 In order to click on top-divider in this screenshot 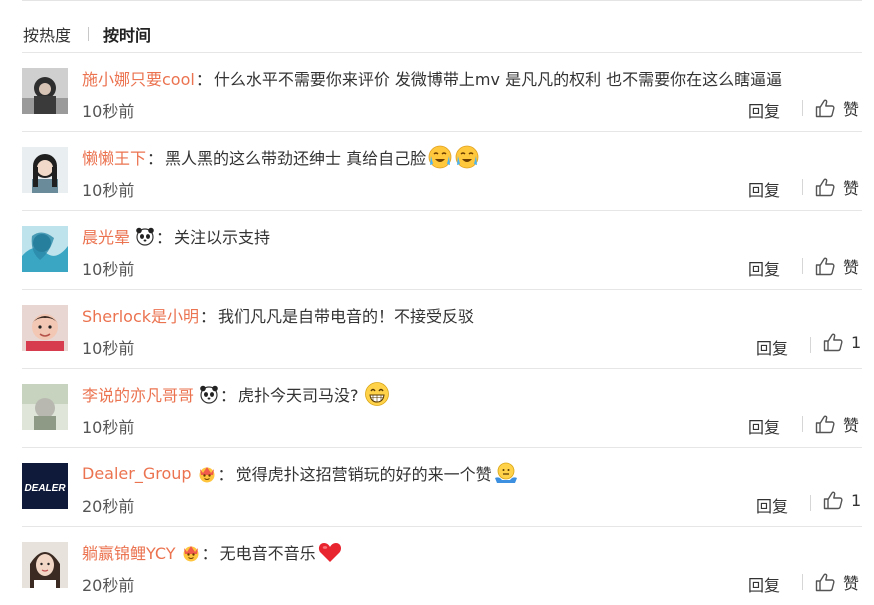, I will do `click(442, 0)`.